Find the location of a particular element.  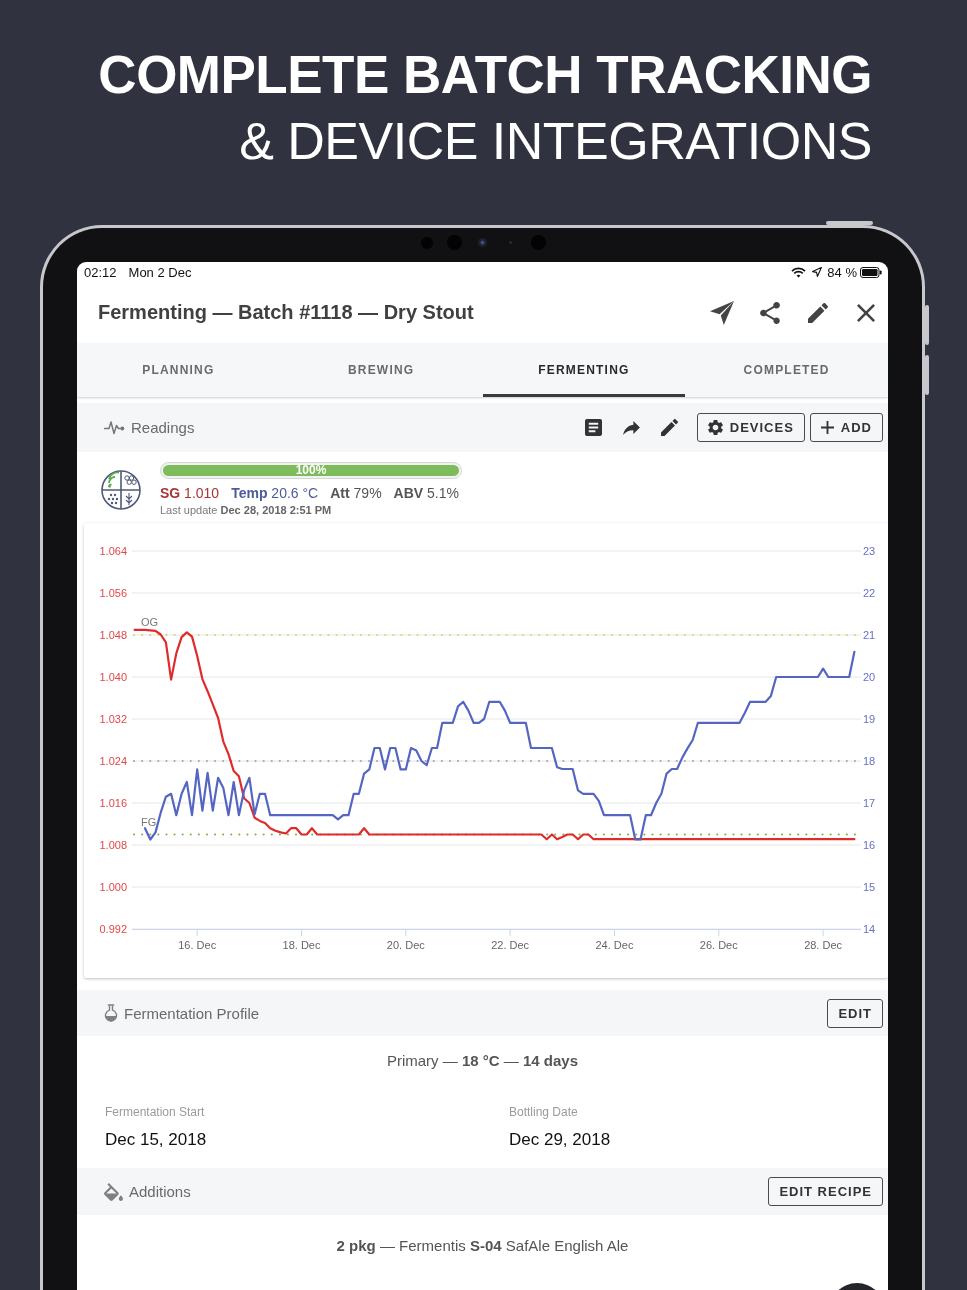

field-label: Fermentation Start is located at coordinates (155, 1112).